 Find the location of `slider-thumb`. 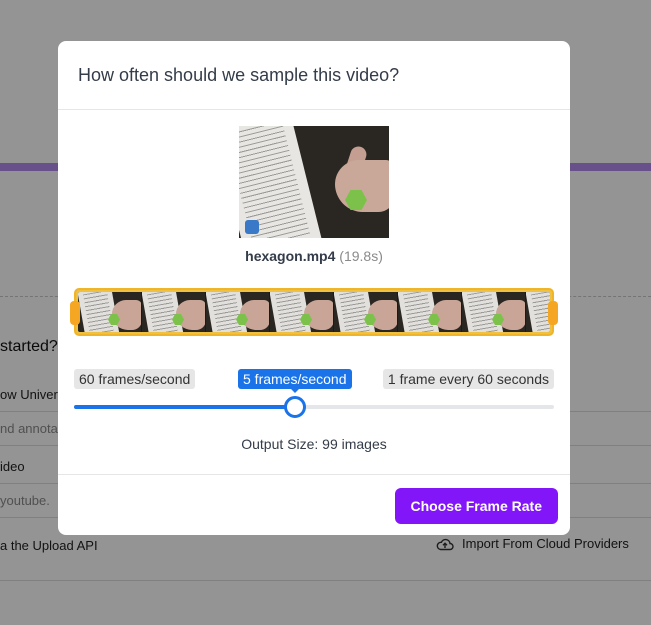

slider-thumb is located at coordinates (295, 407).